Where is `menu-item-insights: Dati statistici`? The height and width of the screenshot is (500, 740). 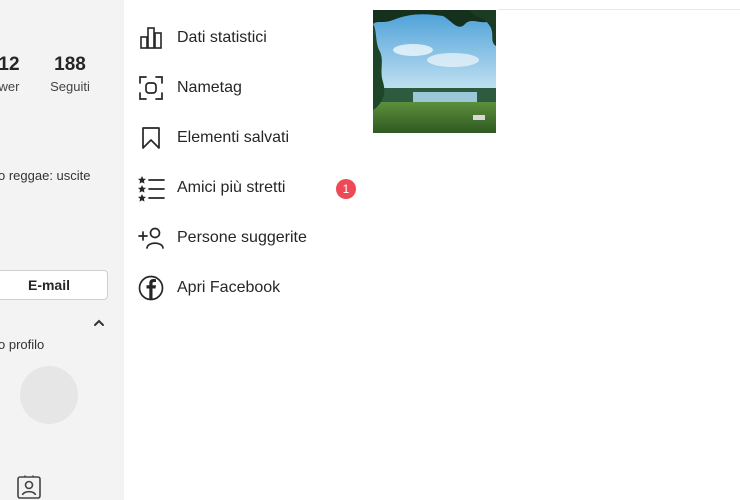 menu-item-insights: Dati statistici is located at coordinates (254, 38).